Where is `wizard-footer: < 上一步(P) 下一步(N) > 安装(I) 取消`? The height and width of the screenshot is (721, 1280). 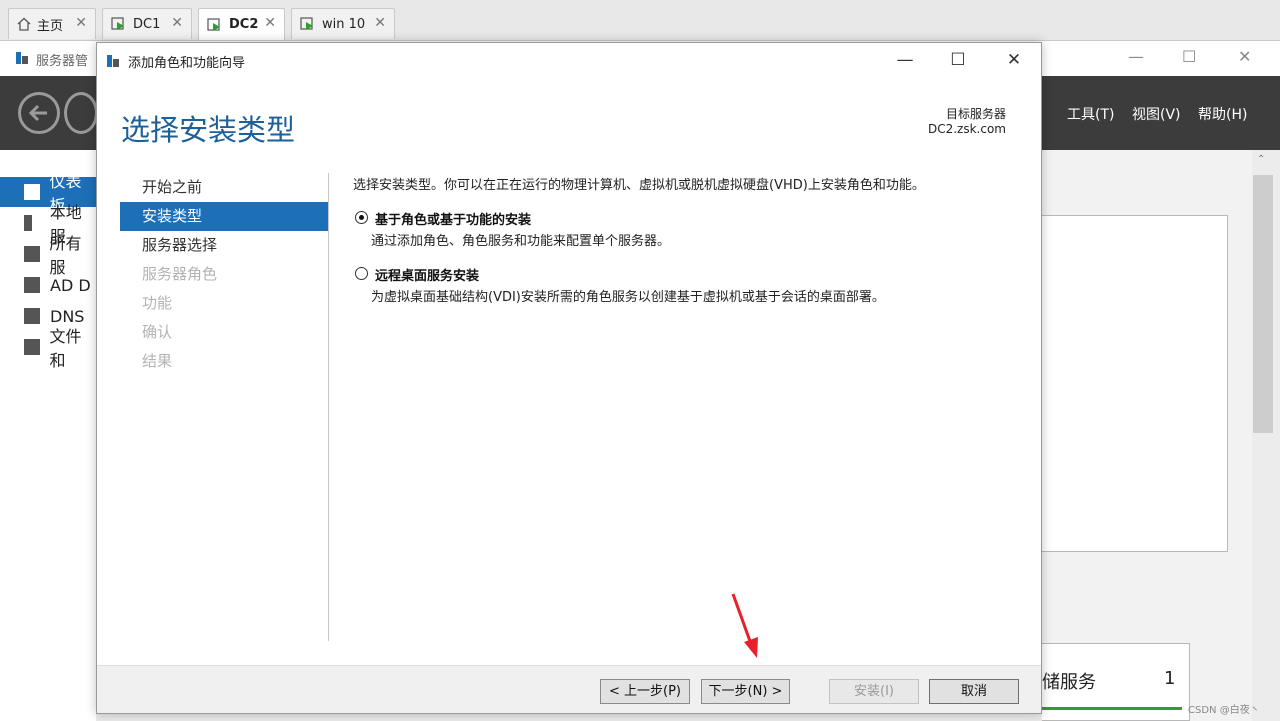
wizard-footer: < 上一步(P) 下一步(N) > 安装(I) 取消 is located at coordinates (569, 689).